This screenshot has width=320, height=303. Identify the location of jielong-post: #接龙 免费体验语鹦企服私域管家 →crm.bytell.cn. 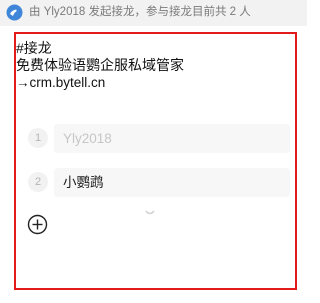
(151, 65).